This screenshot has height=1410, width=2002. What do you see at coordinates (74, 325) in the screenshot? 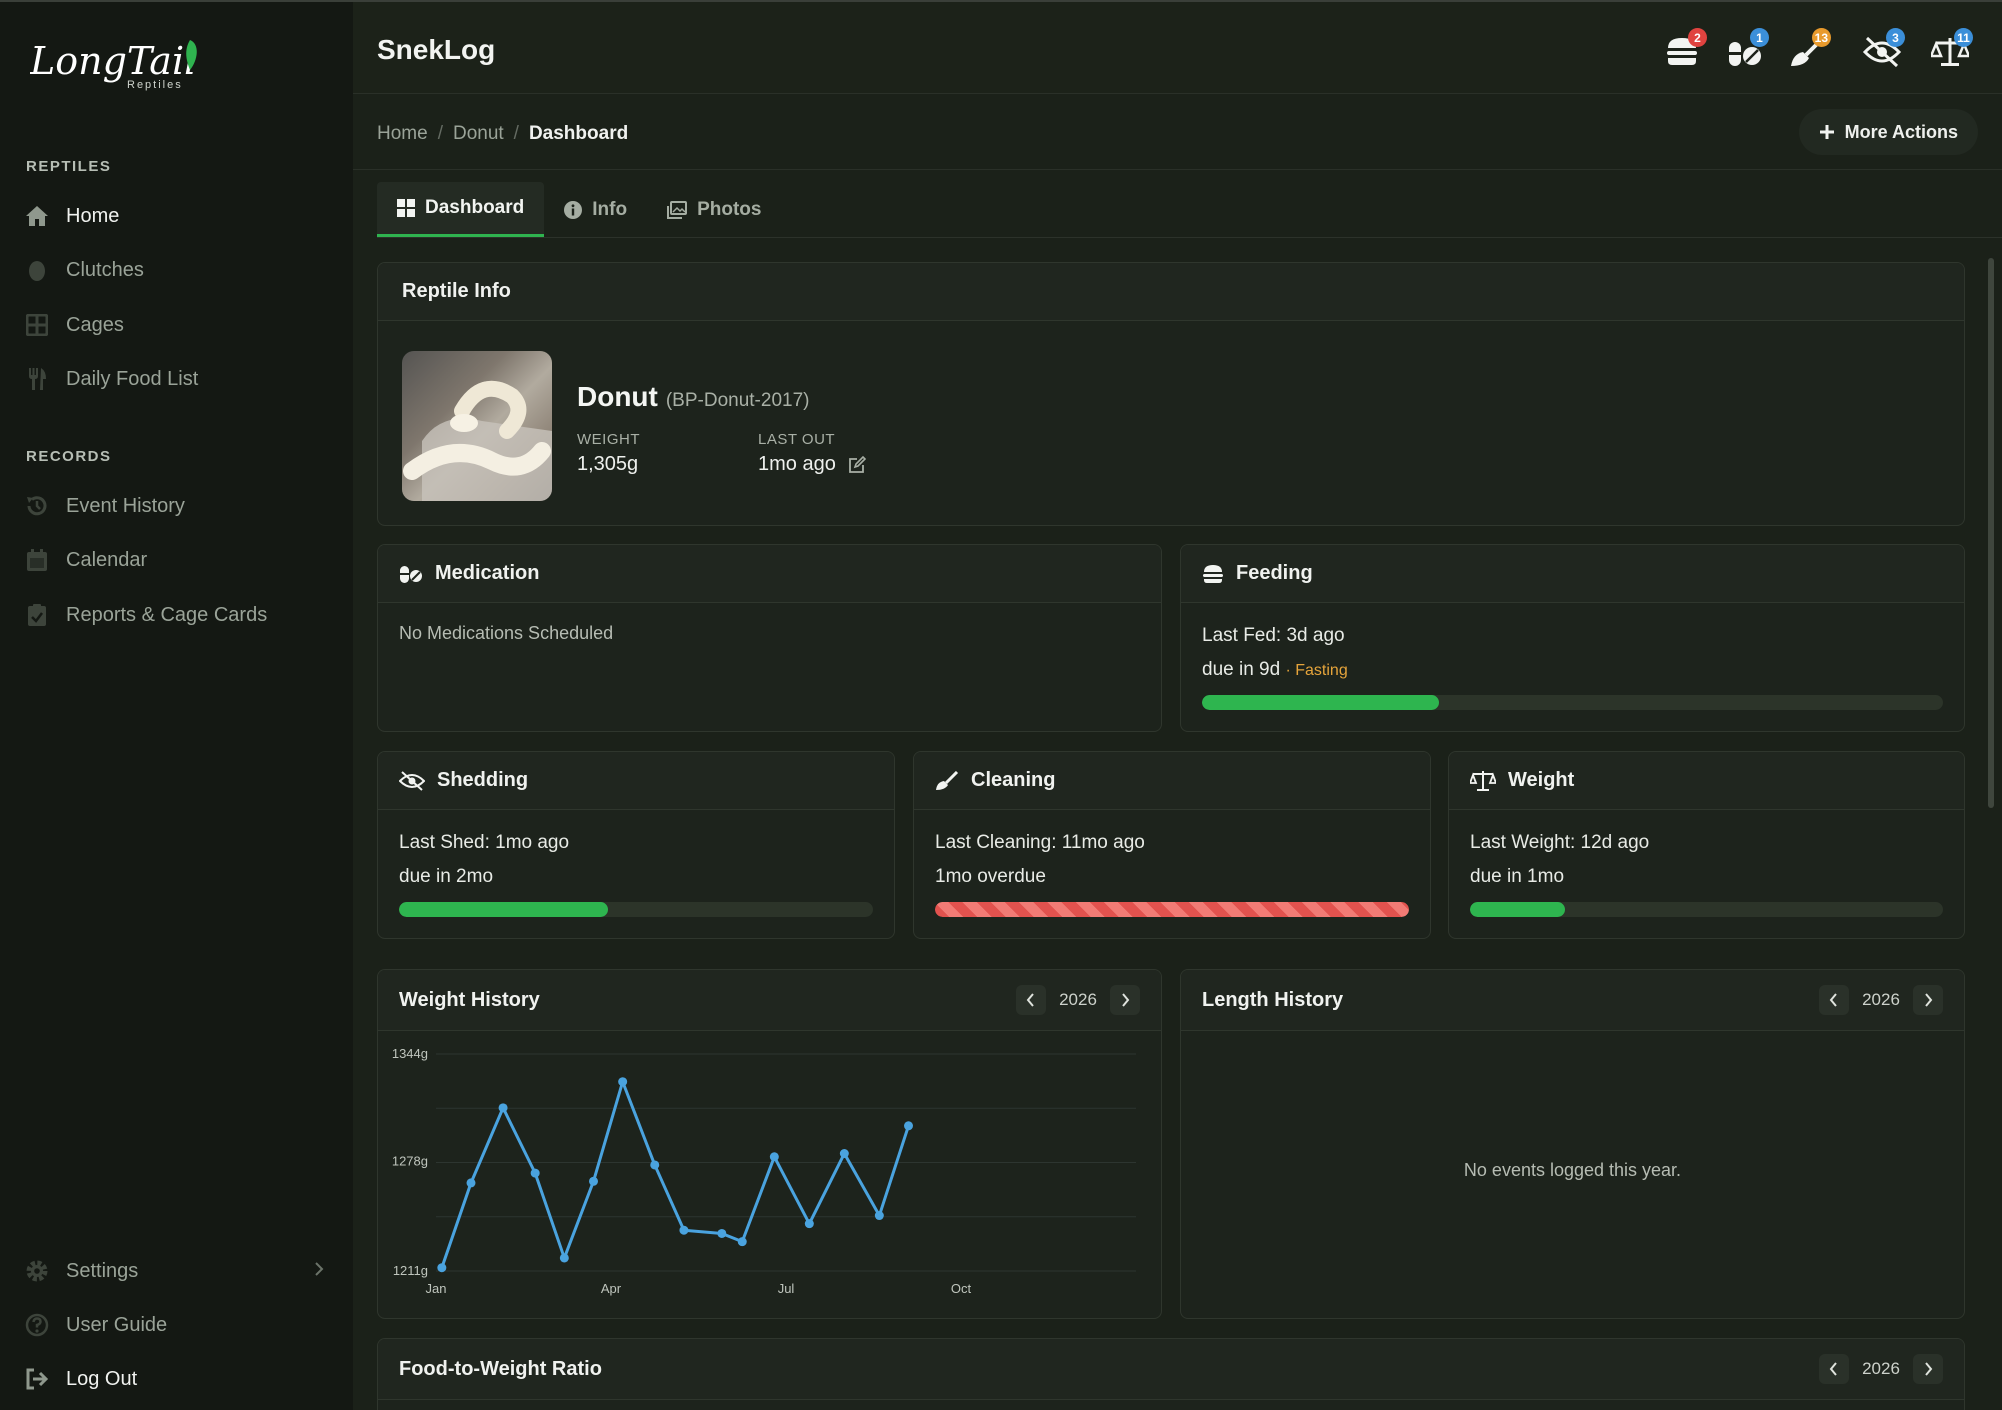
I see `sidebar-item-cages: Cages` at bounding box center [74, 325].